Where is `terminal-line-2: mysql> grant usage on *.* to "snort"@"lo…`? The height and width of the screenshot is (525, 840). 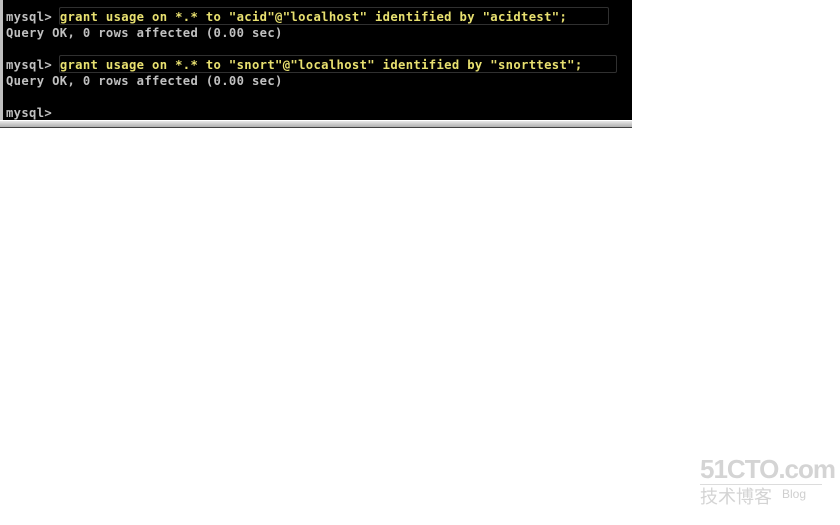 terminal-line-2: mysql> grant usage on *.* to "snort"@"lo… is located at coordinates (294, 65).